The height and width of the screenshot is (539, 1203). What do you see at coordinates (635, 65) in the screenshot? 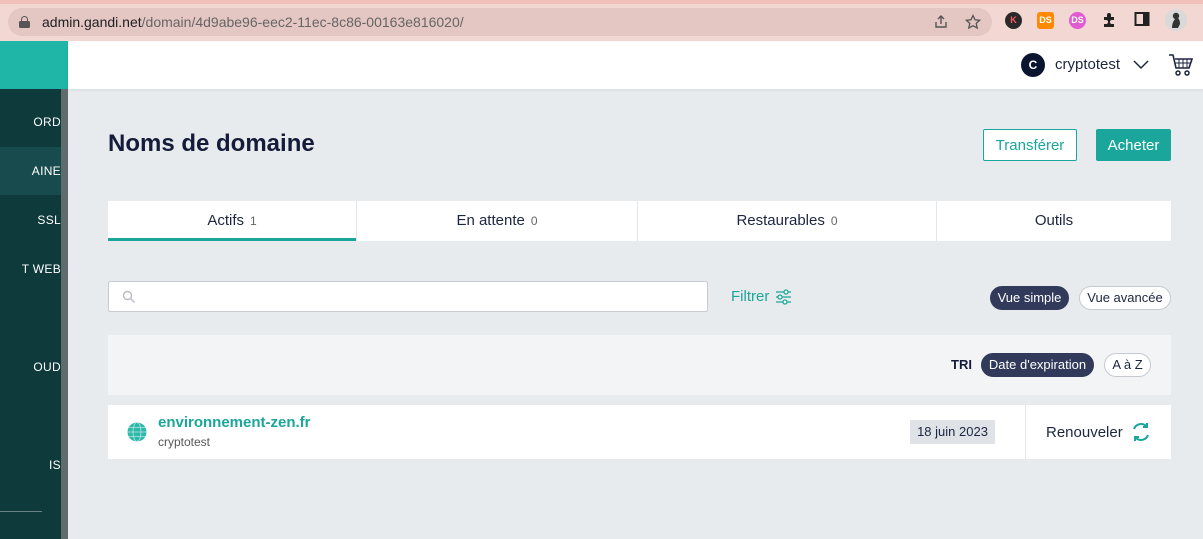
I see `top-header: C cryptotest` at bounding box center [635, 65].